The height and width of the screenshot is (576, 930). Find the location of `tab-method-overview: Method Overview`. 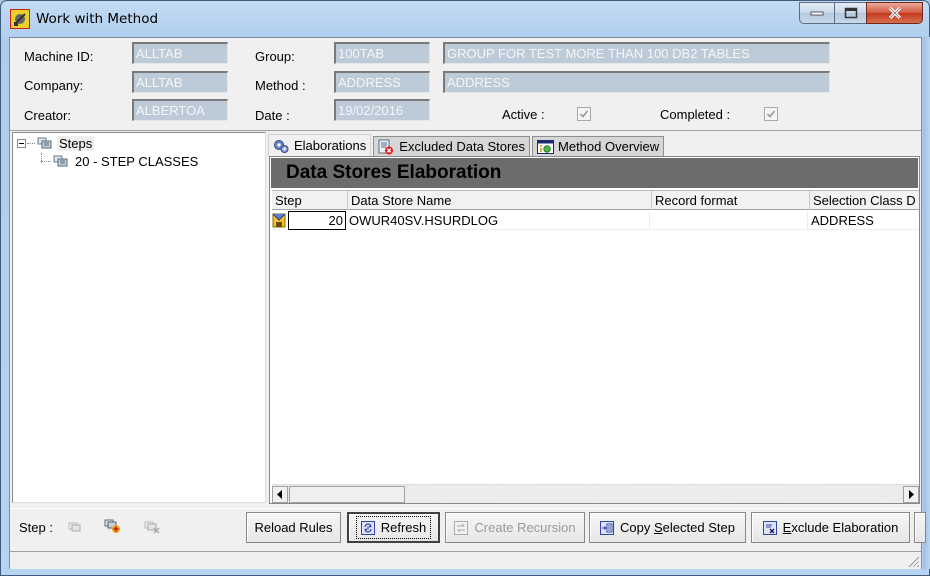

tab-method-overview: Method Overview is located at coordinates (598, 146).